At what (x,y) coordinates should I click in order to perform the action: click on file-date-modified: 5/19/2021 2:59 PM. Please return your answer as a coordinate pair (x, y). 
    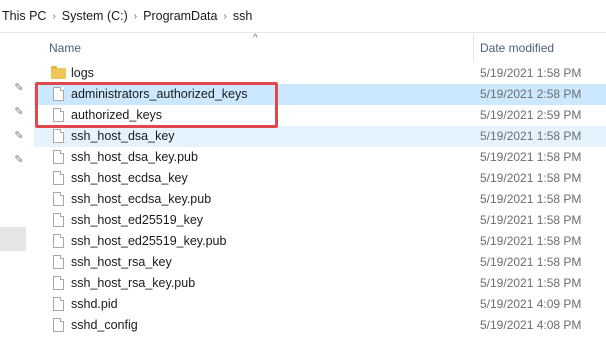
    Looking at the image, I should click on (531, 115).